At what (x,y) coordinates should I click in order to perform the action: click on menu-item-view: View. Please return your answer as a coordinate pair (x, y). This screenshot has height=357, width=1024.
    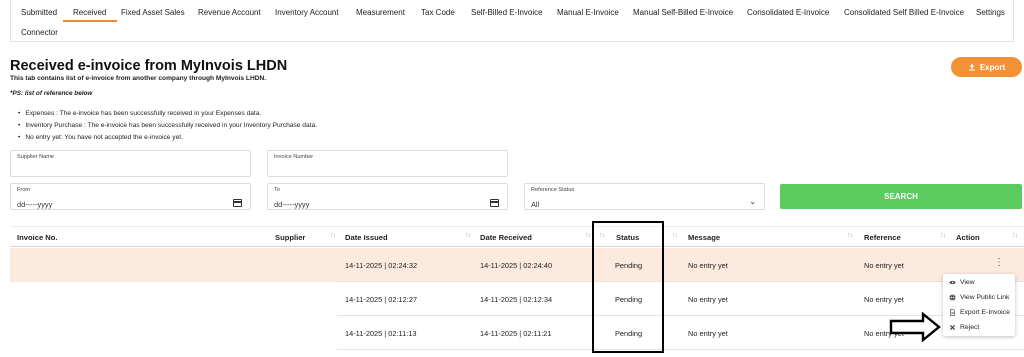
    Looking at the image, I should click on (962, 282).